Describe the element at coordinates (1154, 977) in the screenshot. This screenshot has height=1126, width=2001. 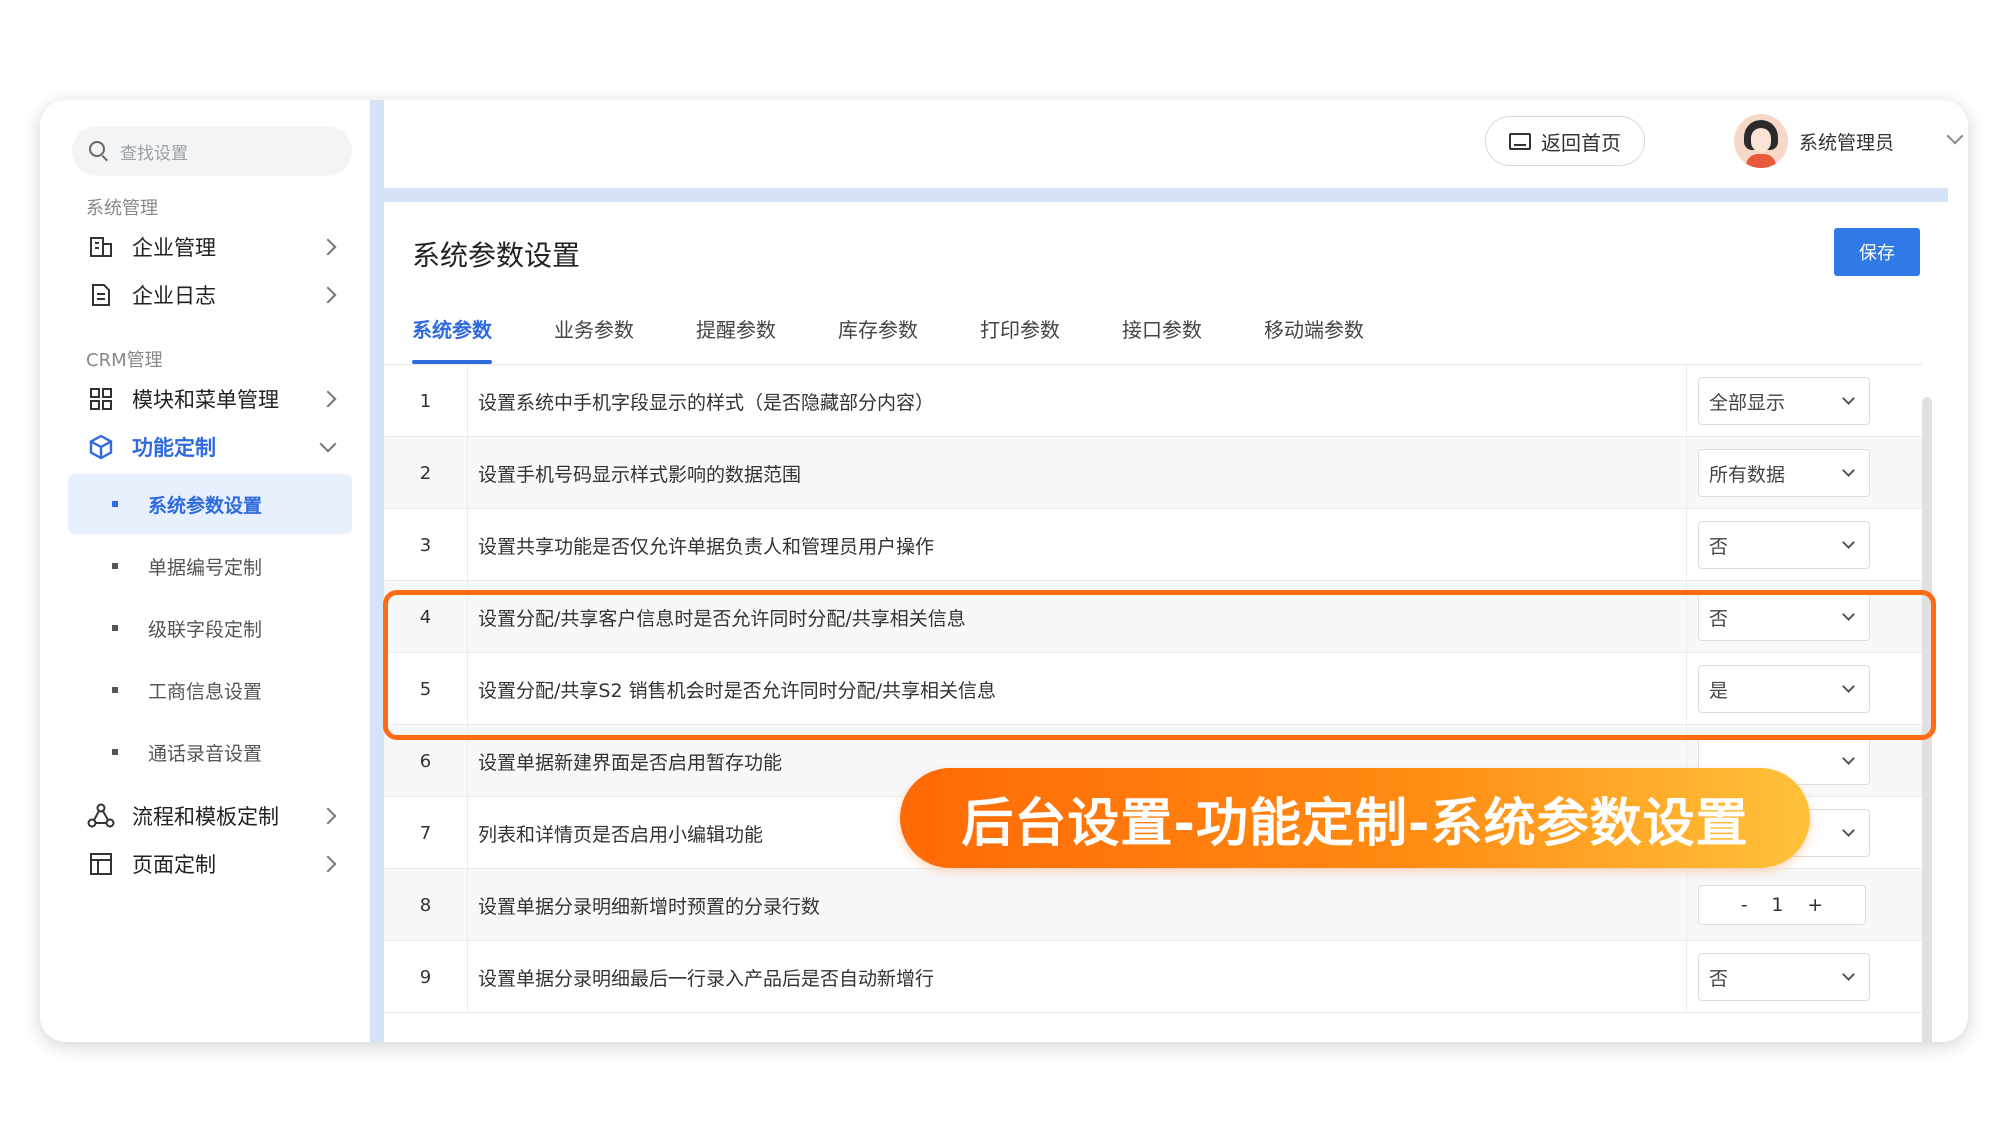
I see `table-row: 9 设置单据分录明细最后一行录入产品后是否自动新增行 否` at that location.